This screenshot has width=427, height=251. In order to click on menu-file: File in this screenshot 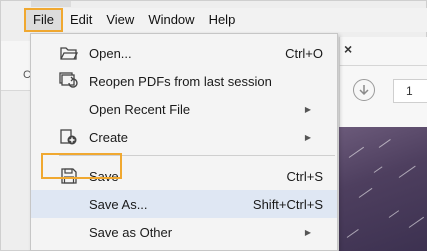, I will do `click(43, 20)`.